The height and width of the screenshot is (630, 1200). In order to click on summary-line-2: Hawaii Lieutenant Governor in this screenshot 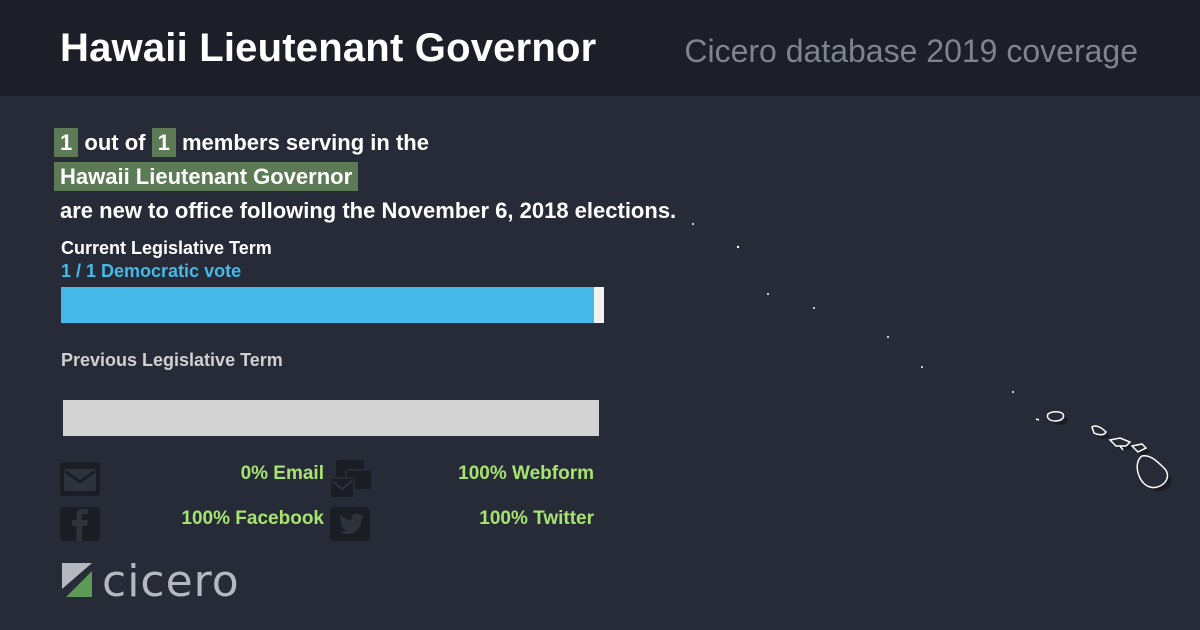, I will do `click(365, 177)`.